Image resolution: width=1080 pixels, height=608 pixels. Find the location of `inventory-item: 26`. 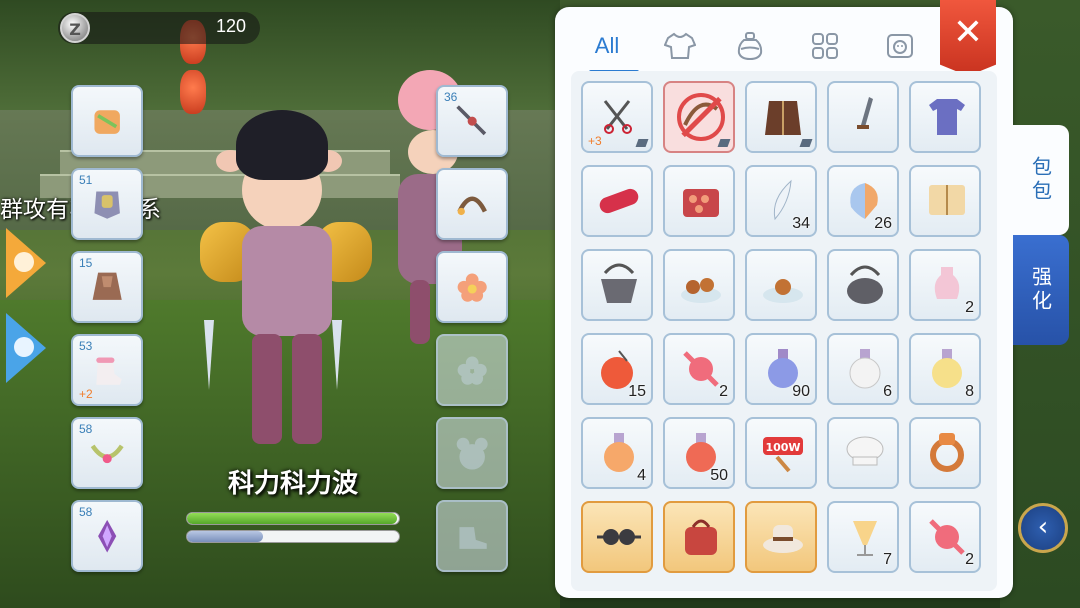

inventory-item: 26 is located at coordinates (863, 201).